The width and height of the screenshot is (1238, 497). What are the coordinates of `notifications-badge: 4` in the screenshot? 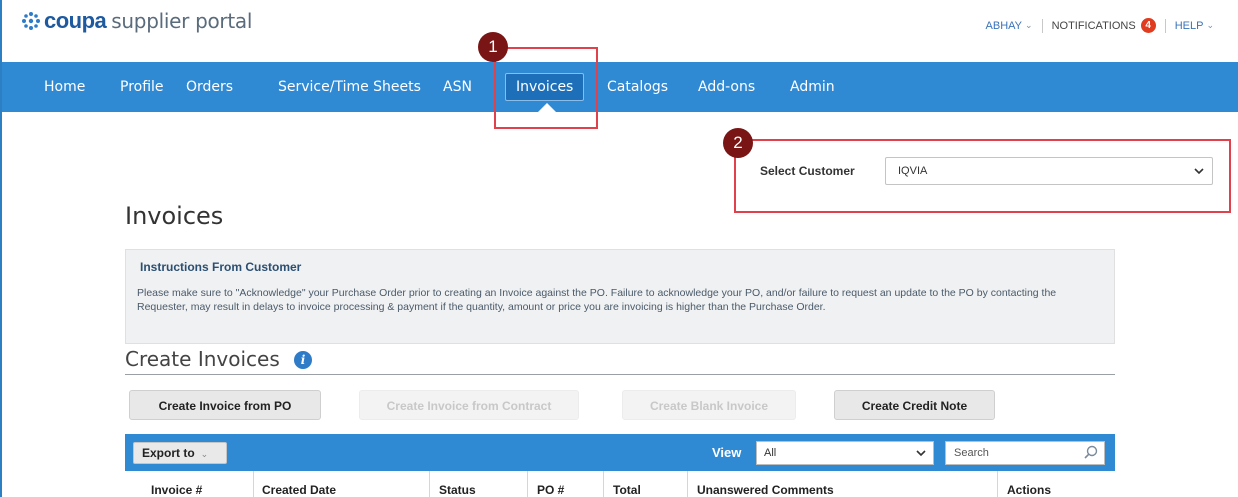 It's located at (1148, 25).